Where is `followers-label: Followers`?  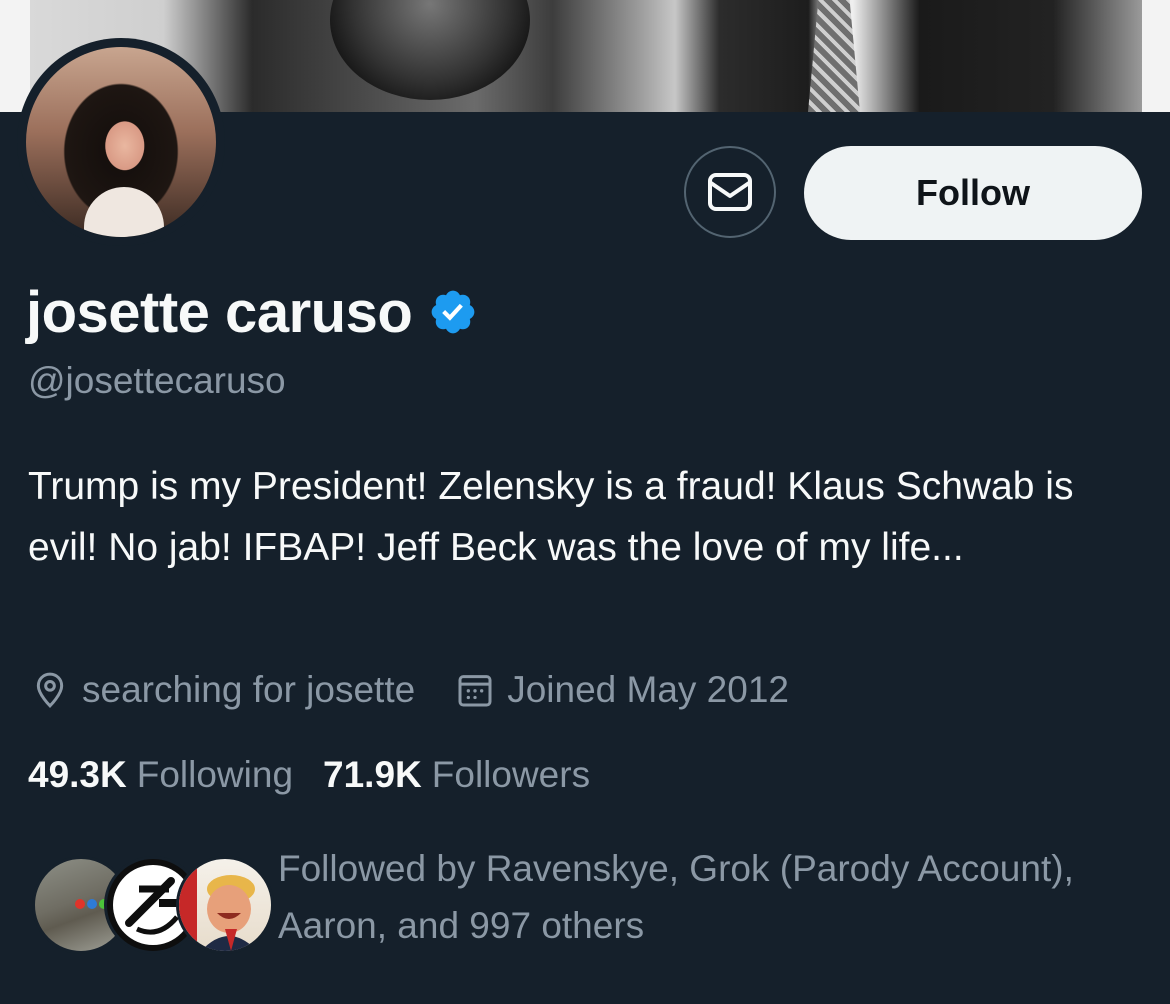
followers-label: Followers is located at coordinates (511, 774).